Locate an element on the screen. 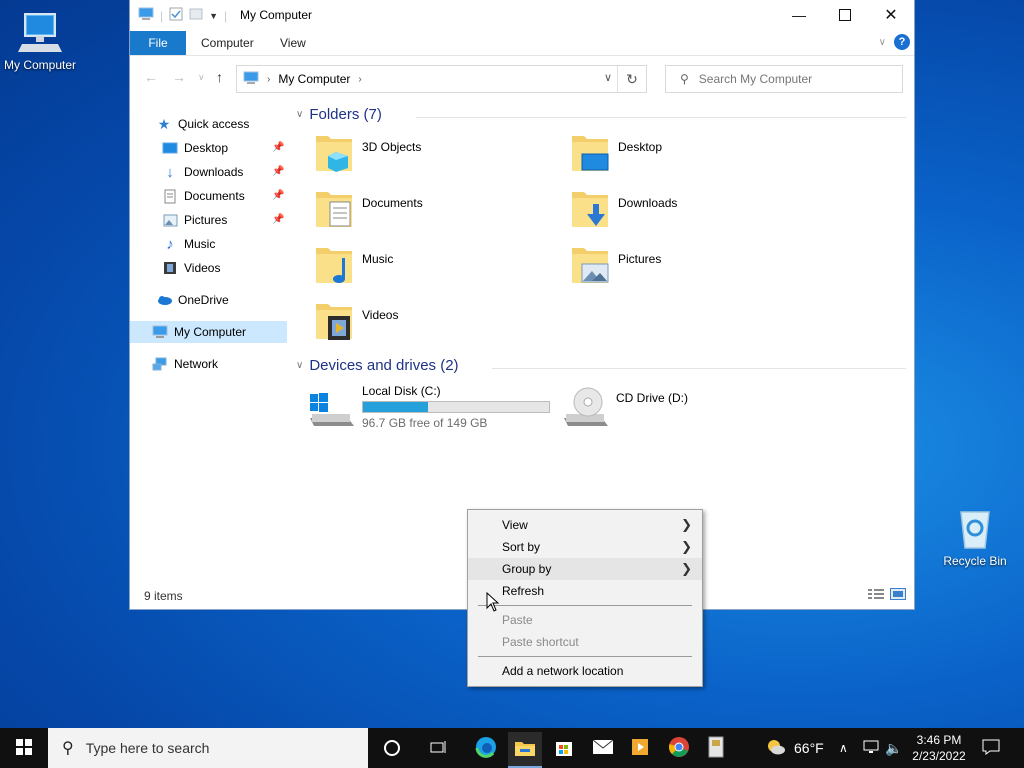 The image size is (1024, 768). video-icon is located at coordinates (170, 268).